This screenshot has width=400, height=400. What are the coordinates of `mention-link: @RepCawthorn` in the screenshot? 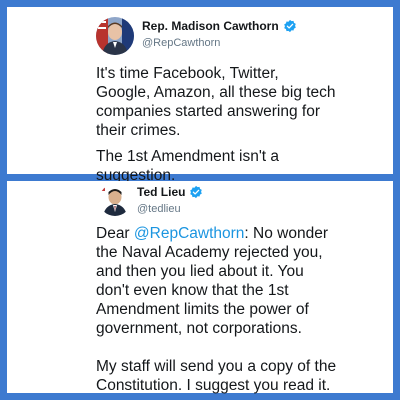 It's located at (189, 233).